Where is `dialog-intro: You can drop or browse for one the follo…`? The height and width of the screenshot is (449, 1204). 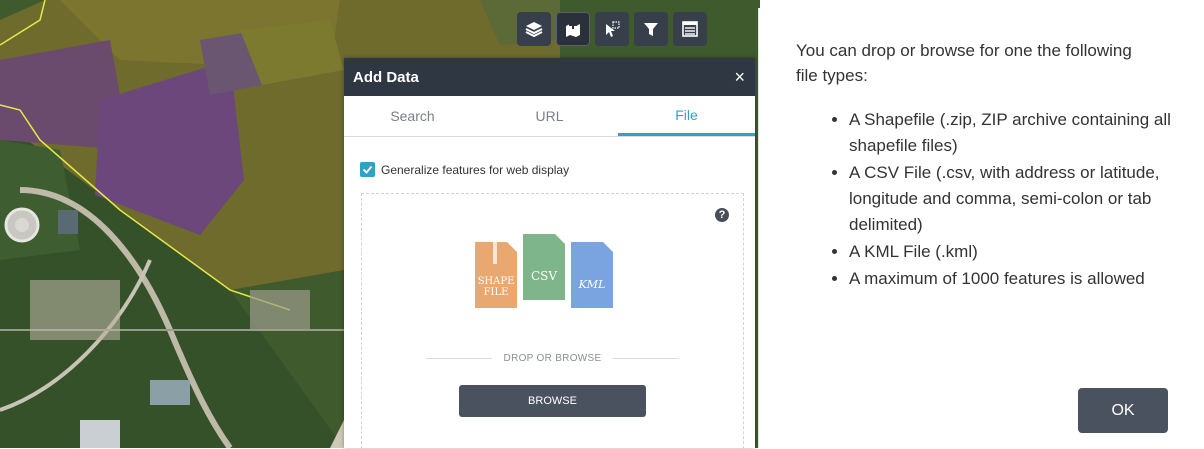 dialog-intro: You can drop or browse for one the follo… is located at coordinates (964, 63).